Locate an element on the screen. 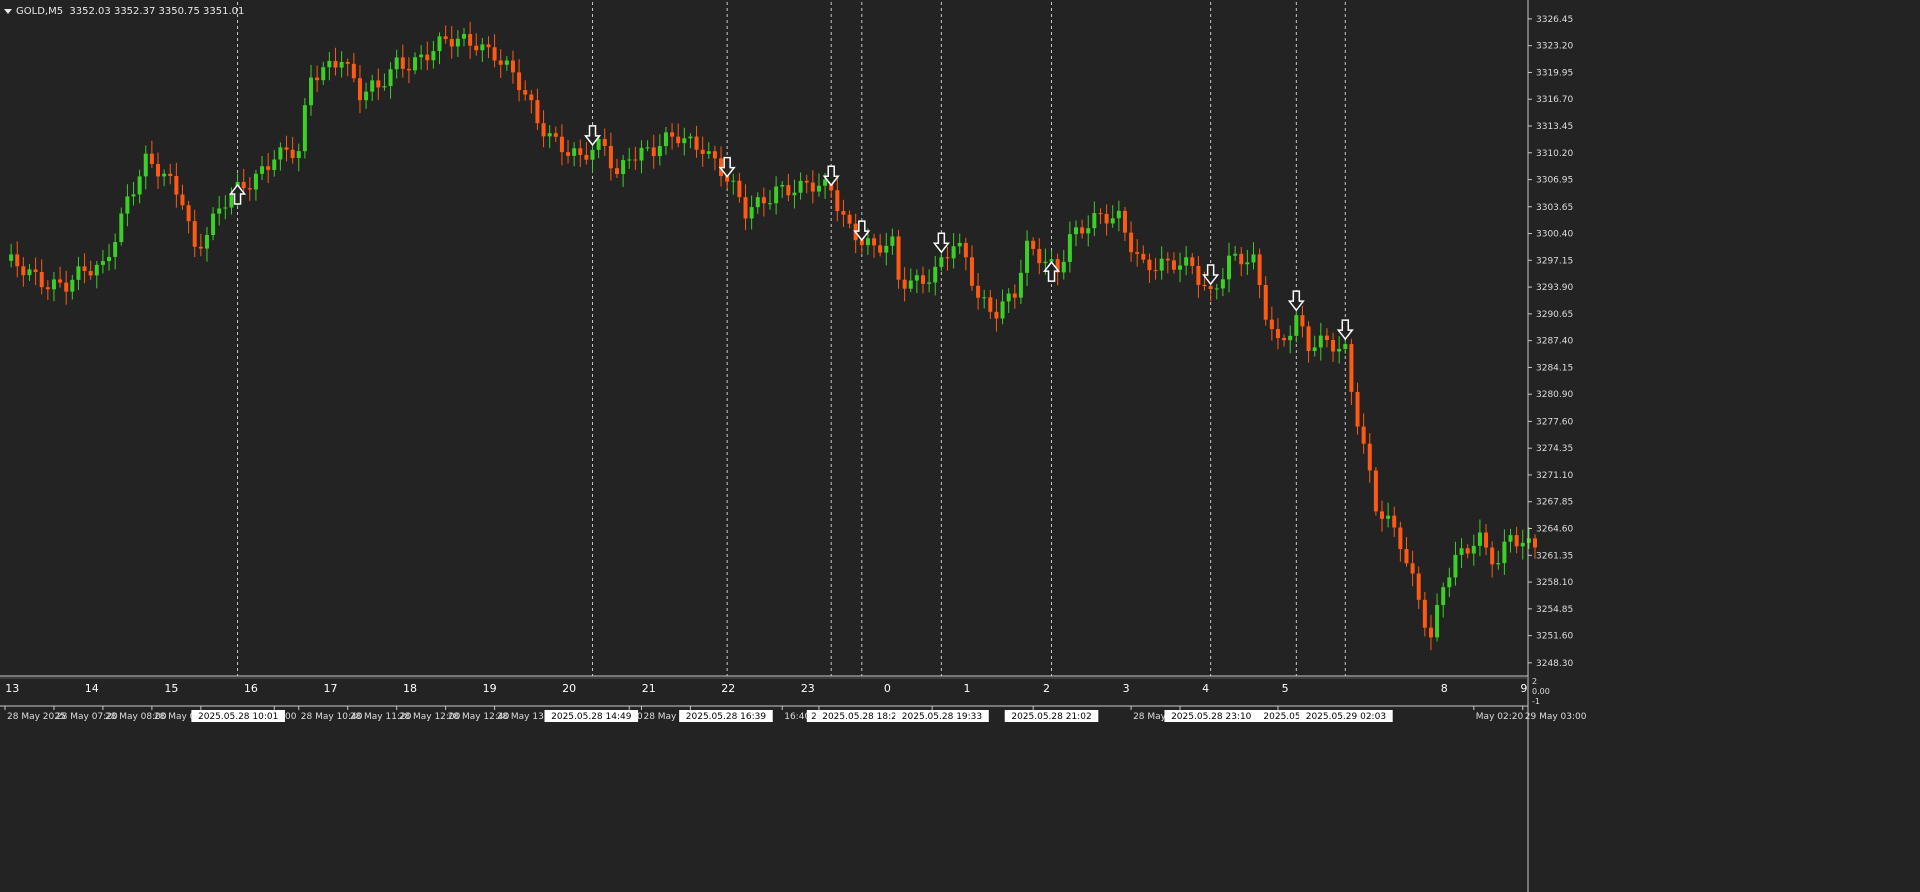  time-marker-label: 2025.05.28 19:33 is located at coordinates (942, 717).